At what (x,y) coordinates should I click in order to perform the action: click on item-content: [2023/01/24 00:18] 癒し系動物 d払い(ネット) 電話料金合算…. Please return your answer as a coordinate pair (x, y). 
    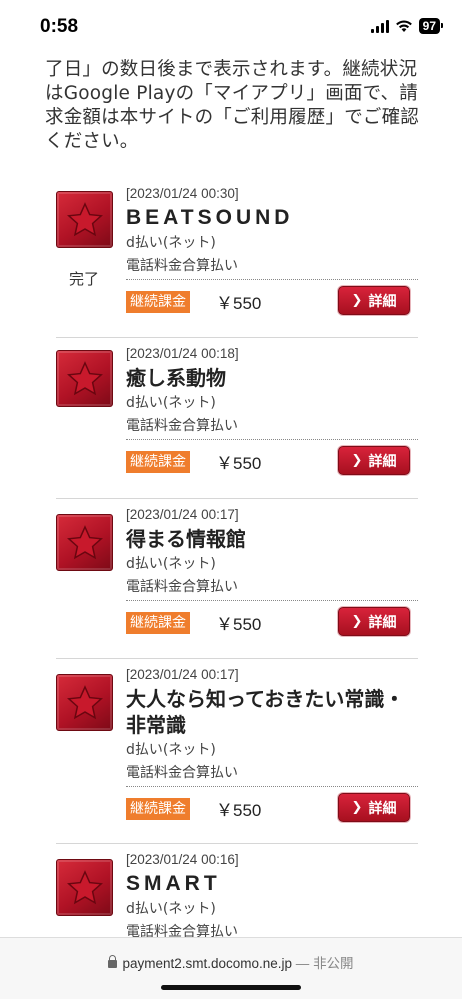
    Looking at the image, I should click on (272, 413).